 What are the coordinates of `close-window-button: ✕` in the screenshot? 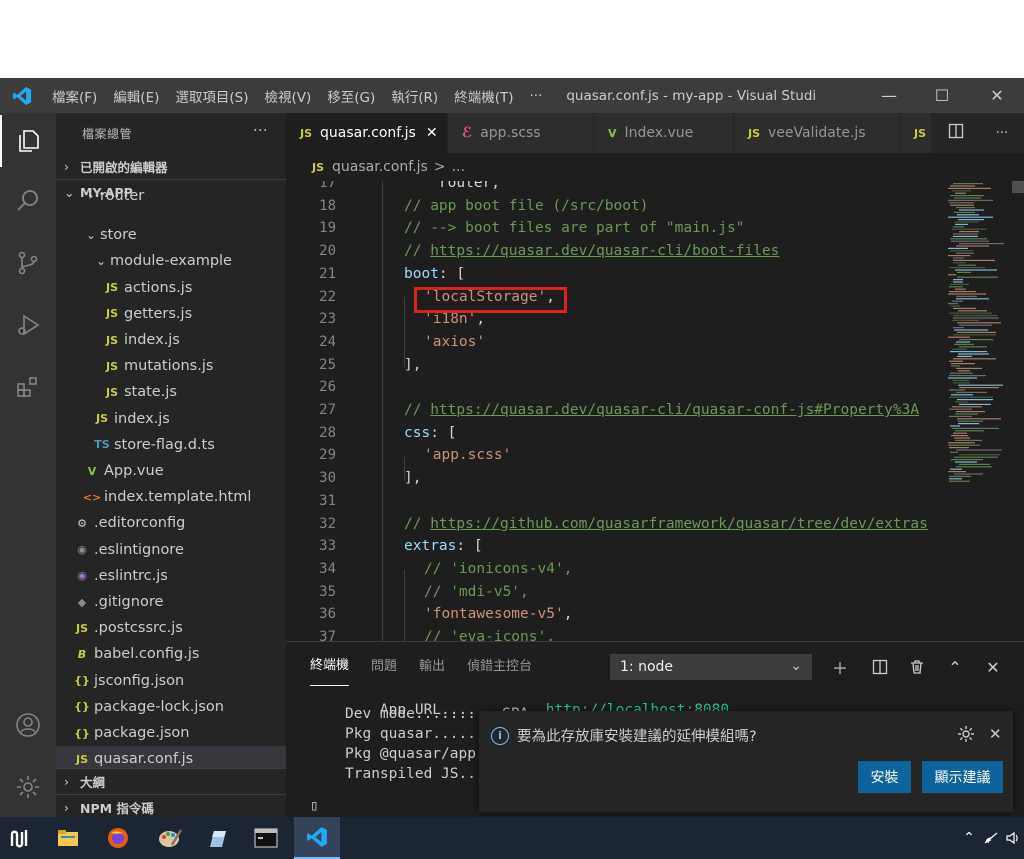 It's located at (997, 95).